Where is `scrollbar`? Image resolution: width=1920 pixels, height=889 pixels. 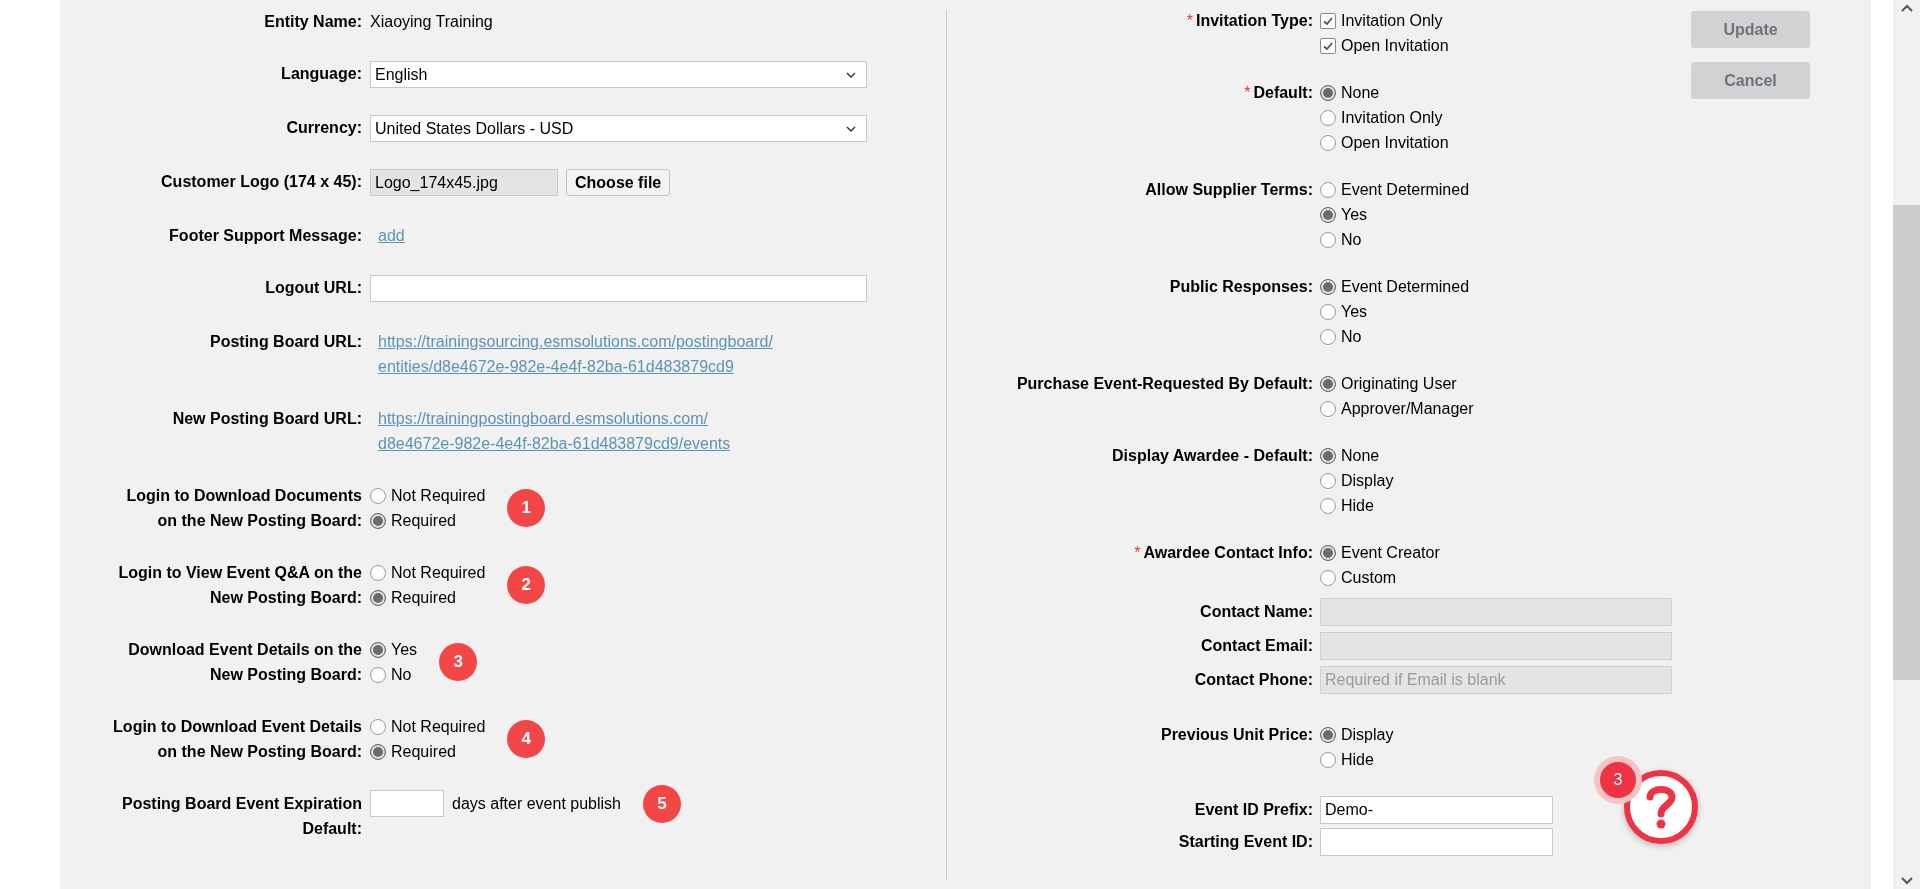
scrollbar is located at coordinates (1906, 444).